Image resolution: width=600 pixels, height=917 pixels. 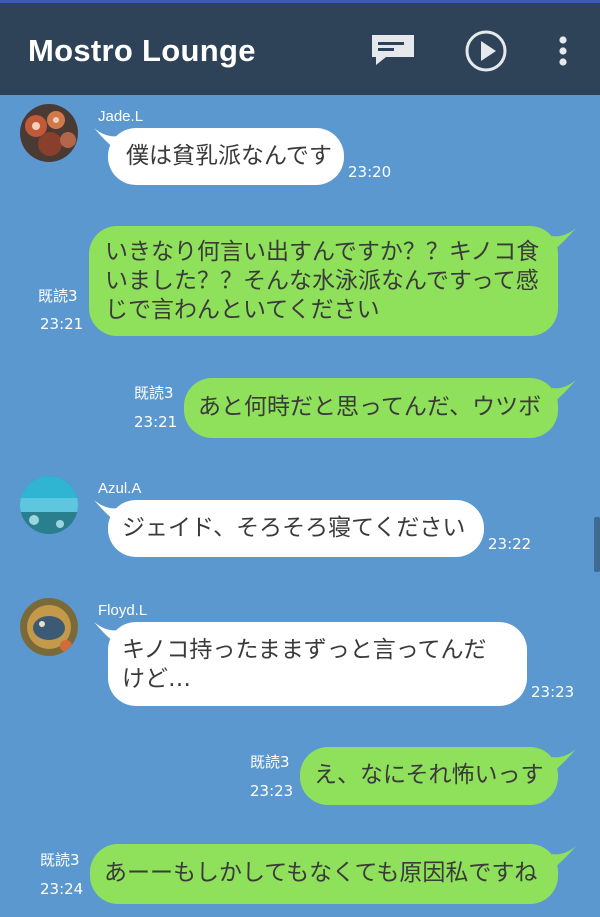 I want to click on play-icon, so click(x=486, y=51).